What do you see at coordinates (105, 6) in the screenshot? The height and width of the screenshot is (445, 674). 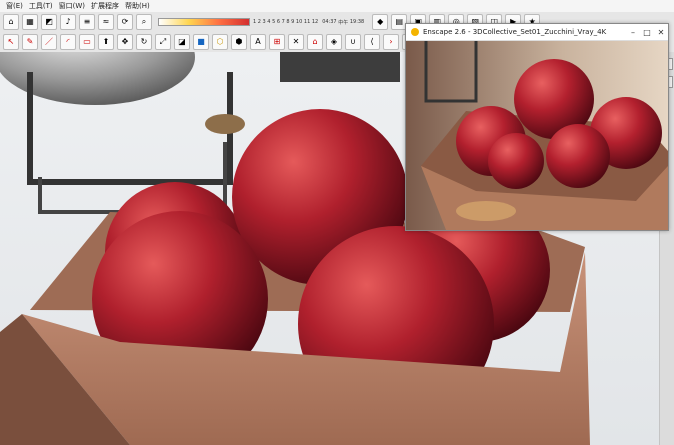 I see `menu-item-extensions: 扩展程序` at bounding box center [105, 6].